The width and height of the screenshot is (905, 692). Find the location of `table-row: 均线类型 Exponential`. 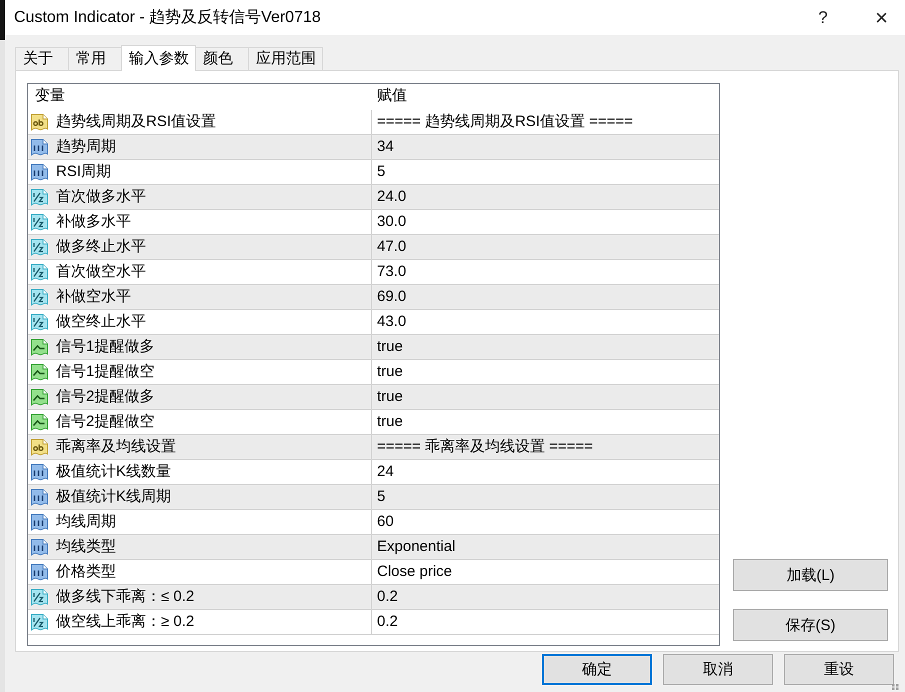

table-row: 均线类型 Exponential is located at coordinates (373, 547).